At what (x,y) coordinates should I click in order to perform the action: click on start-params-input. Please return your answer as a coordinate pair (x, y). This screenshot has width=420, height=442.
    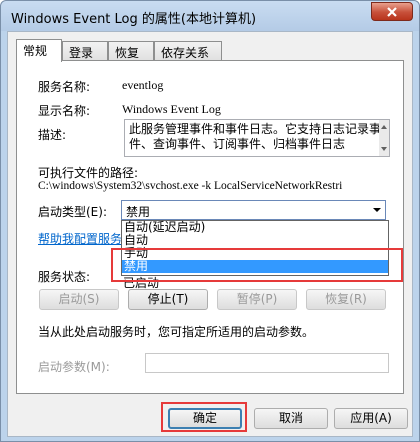
    Looking at the image, I should click on (267, 363).